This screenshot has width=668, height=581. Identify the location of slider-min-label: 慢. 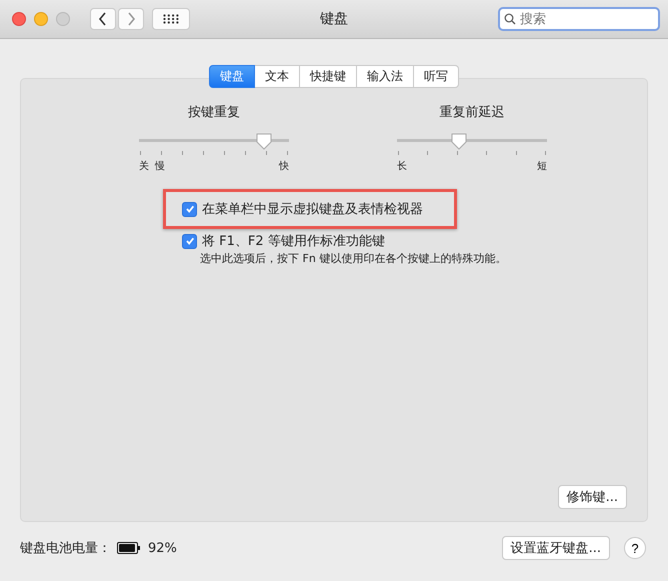
(160, 166).